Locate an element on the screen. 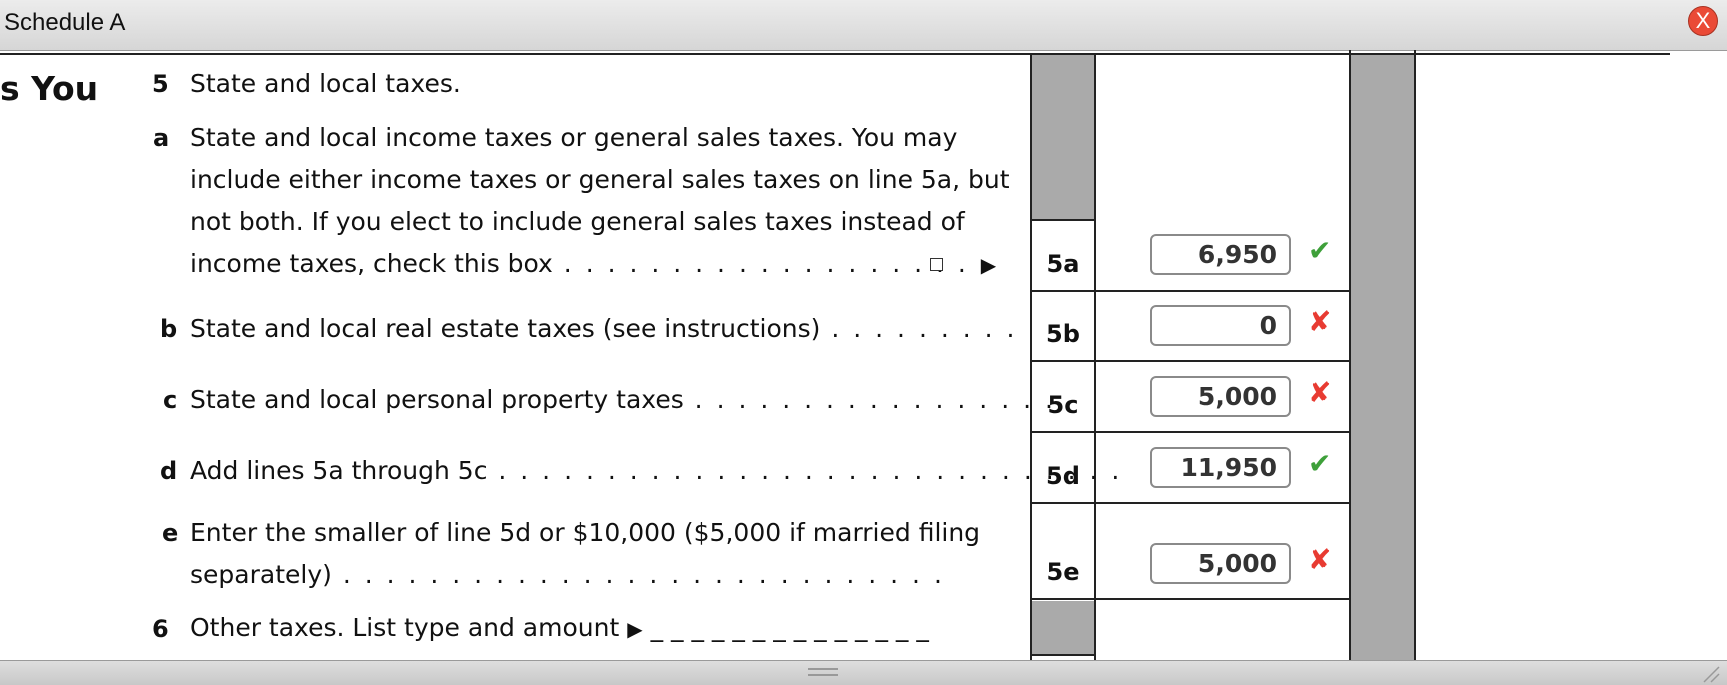 The image size is (1727, 685). grip-icon is located at coordinates (823, 672).